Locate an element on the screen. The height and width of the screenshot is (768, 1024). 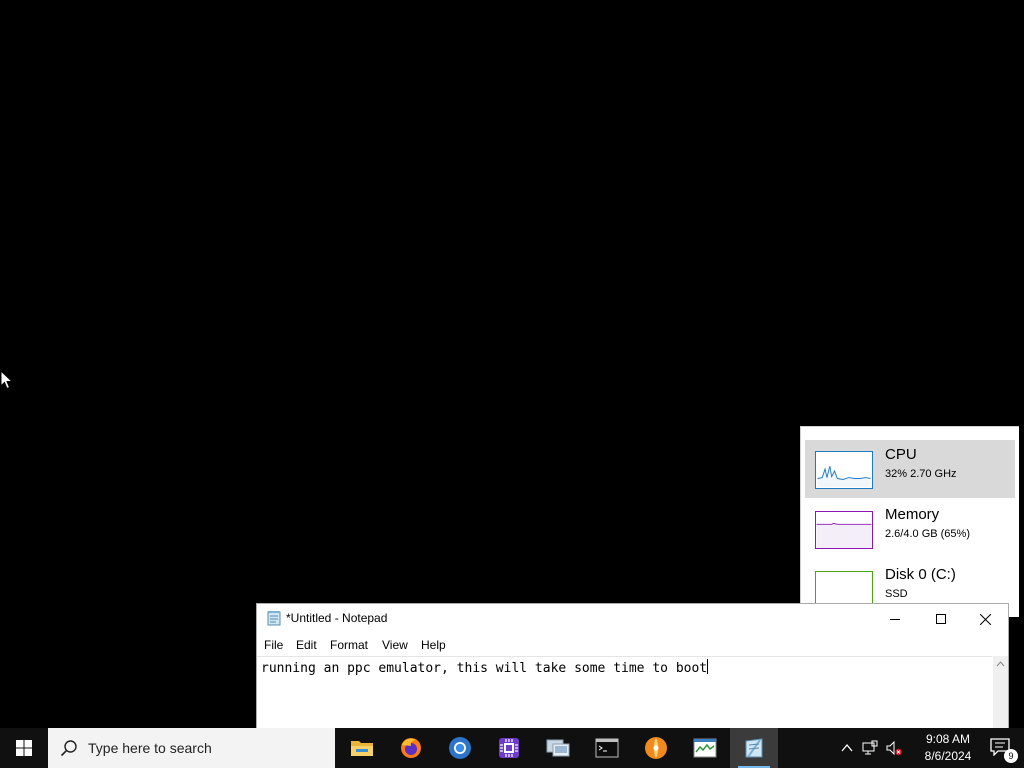
notification-center-button: 9 is located at coordinates (1004, 750).